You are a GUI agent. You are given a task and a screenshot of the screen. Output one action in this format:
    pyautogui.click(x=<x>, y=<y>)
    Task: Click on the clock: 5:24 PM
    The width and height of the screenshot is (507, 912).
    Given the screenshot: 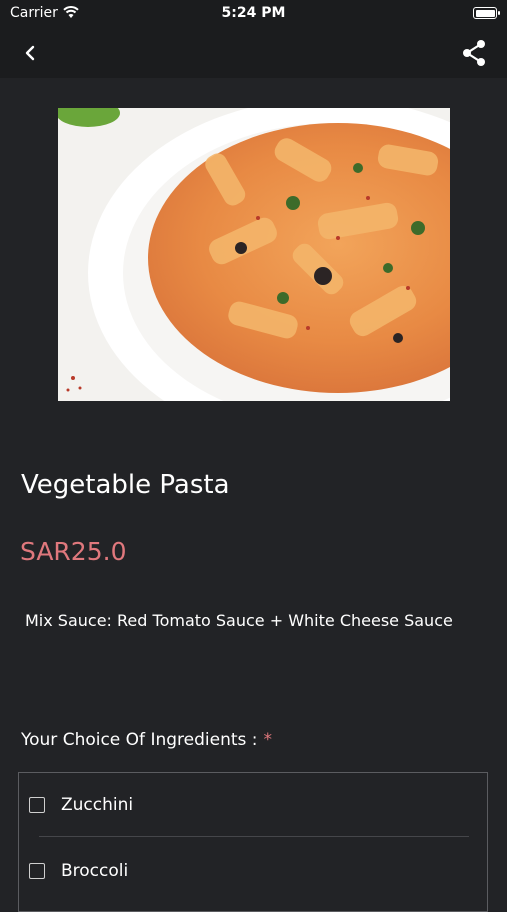 What is the action you would take?
    pyautogui.click(x=253, y=13)
    